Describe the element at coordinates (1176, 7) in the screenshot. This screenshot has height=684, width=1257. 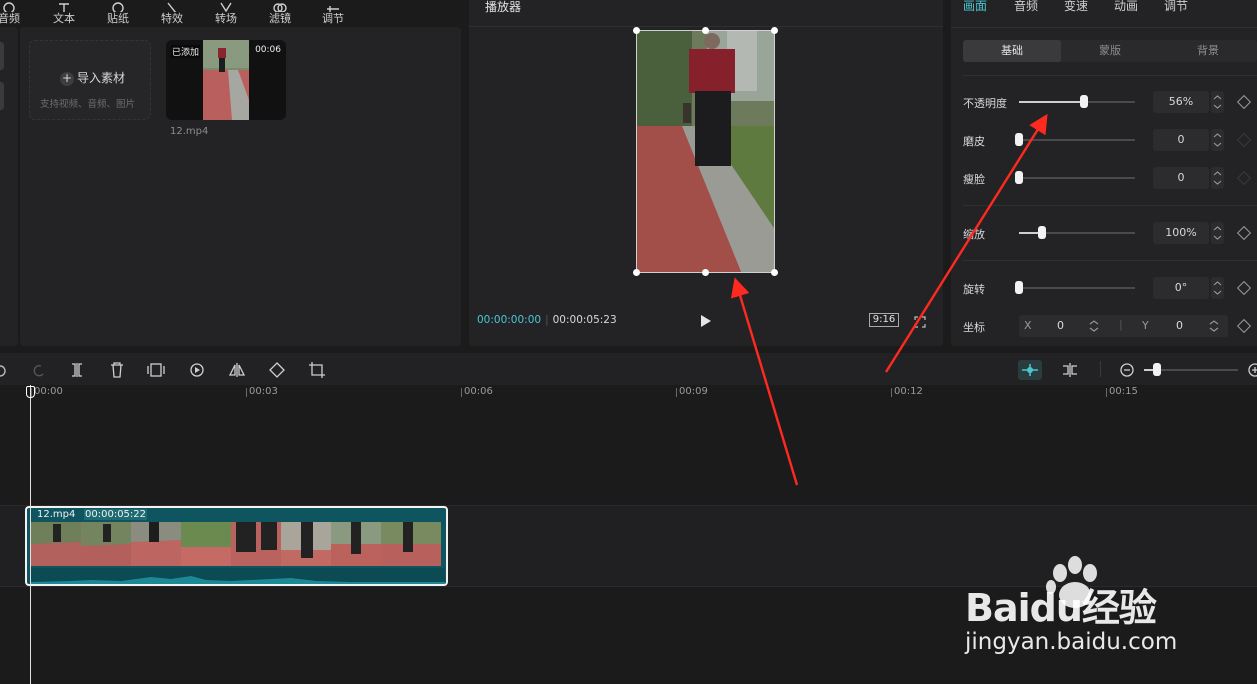
I see `tab-adjust: 调节` at that location.